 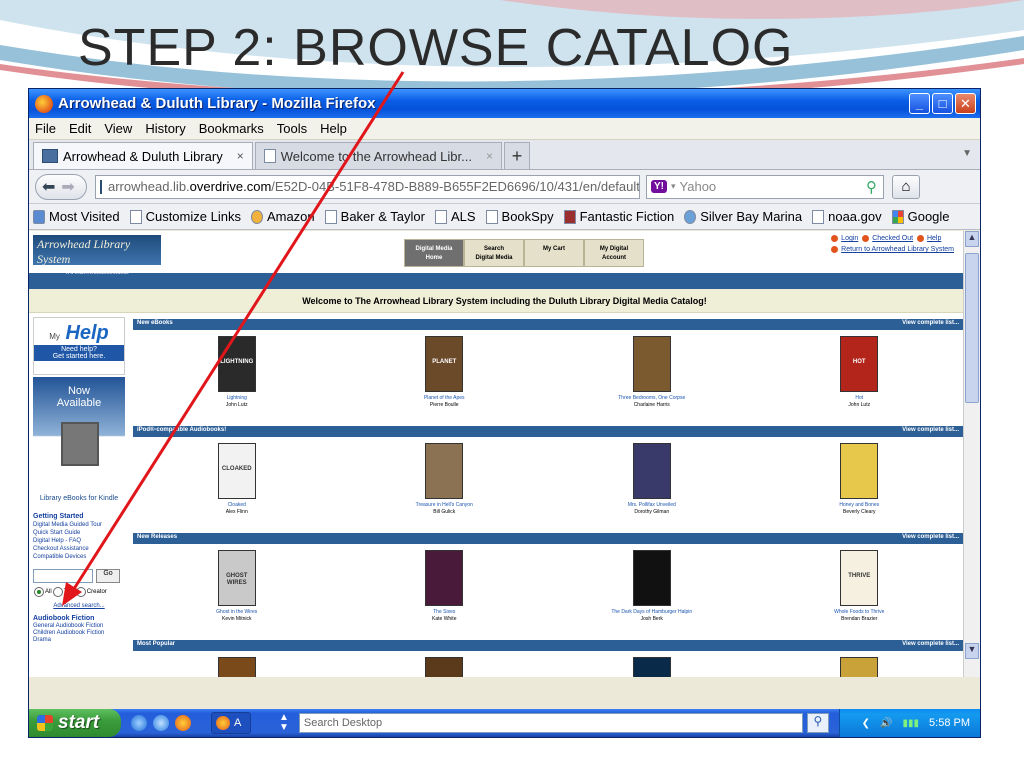 What do you see at coordinates (906, 186) in the screenshot?
I see `home-button: ⌂` at bounding box center [906, 186].